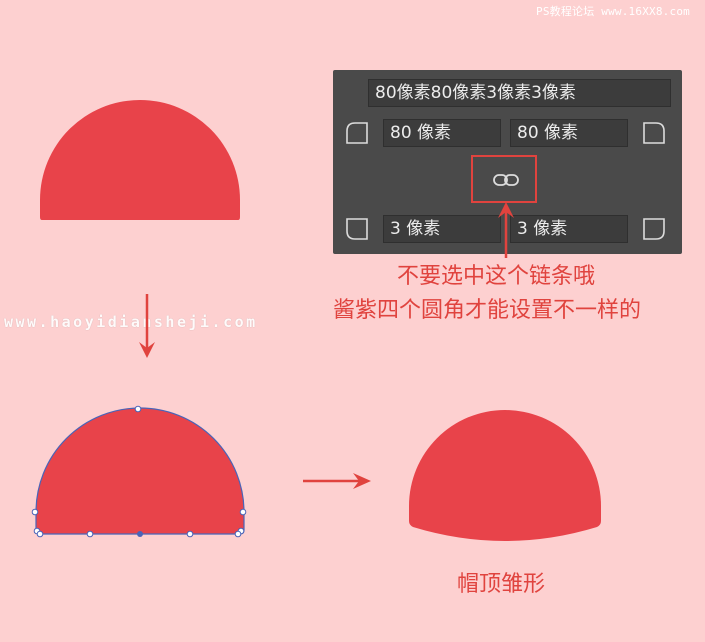  Describe the element at coordinates (357, 229) in the screenshot. I see `bottom-left-corner-icon` at that location.